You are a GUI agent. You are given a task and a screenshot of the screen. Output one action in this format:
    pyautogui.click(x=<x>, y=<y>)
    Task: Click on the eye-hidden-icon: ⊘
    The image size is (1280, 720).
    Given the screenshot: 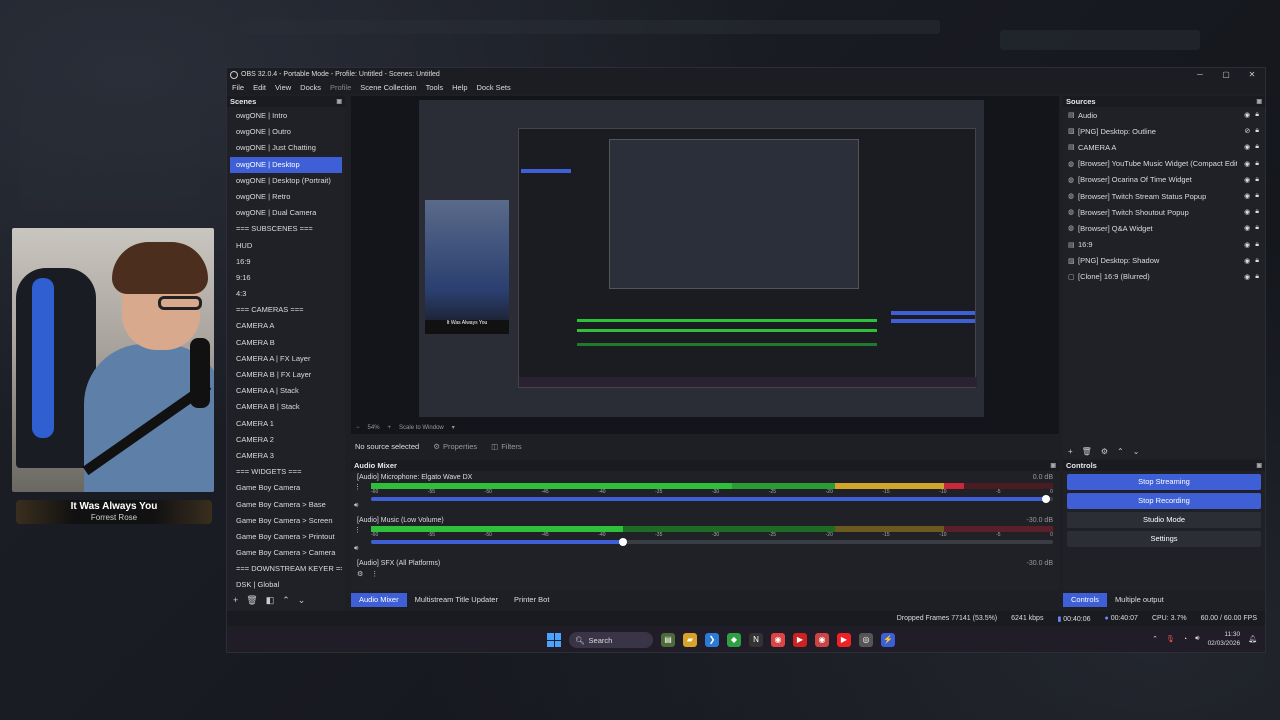 What is the action you would take?
    pyautogui.click(x=1247, y=131)
    